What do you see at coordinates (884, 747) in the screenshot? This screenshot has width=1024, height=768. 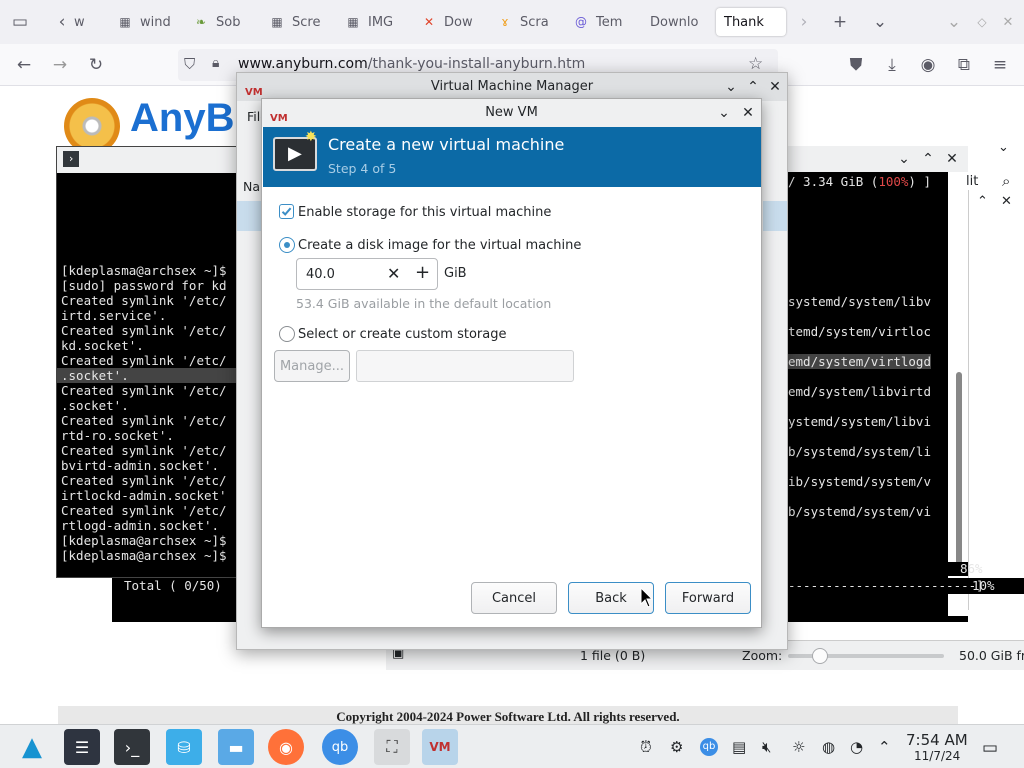 I see `tray-expand-icon: ⌃` at bounding box center [884, 747].